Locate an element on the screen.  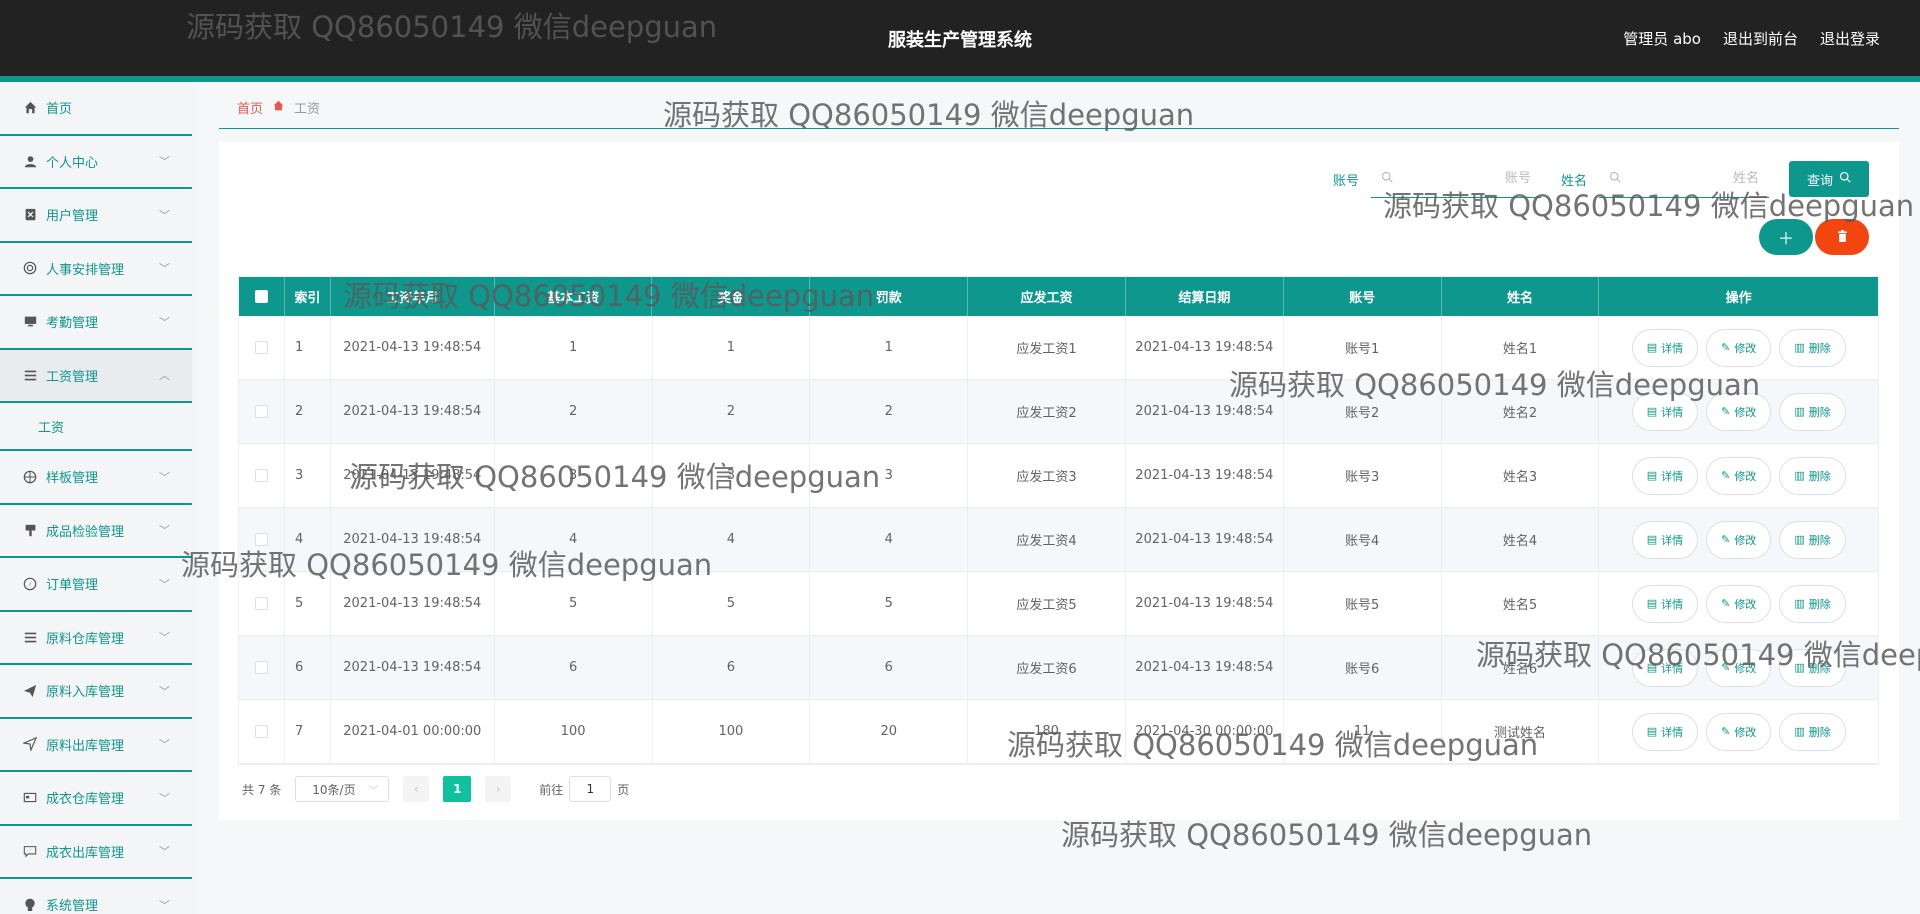
goto-page-input: 1 is located at coordinates (590, 789).